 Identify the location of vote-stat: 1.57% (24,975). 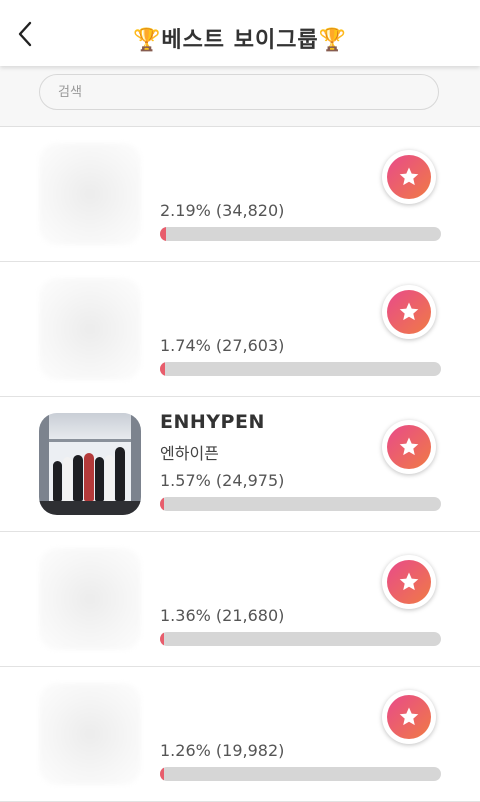
(222, 480).